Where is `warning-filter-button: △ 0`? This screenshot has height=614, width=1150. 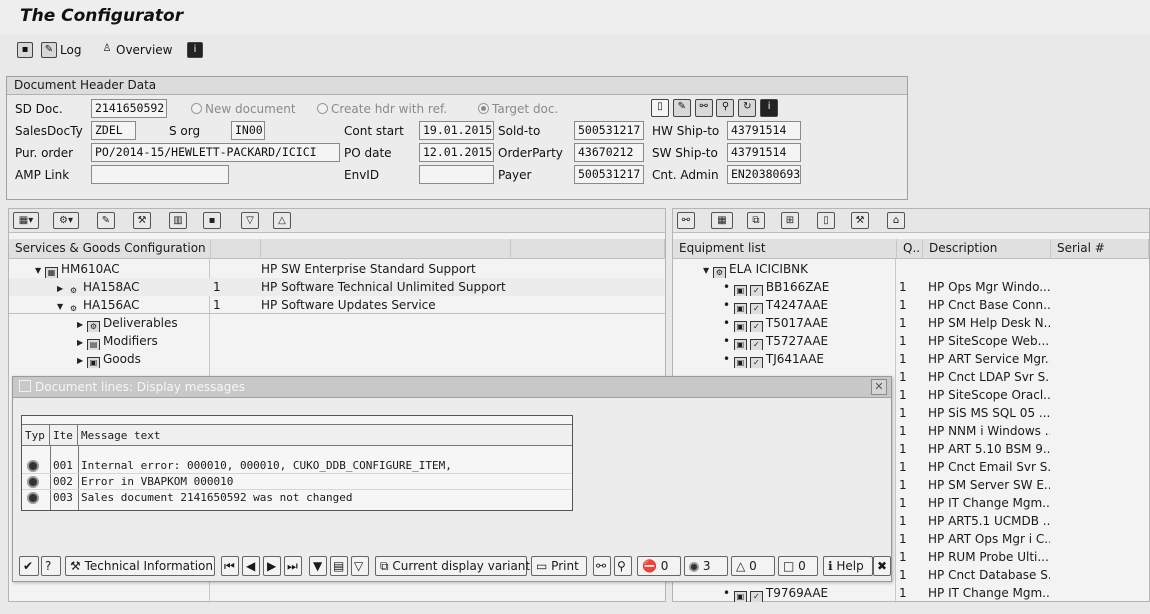
warning-filter-button: △ 0 is located at coordinates (753, 566).